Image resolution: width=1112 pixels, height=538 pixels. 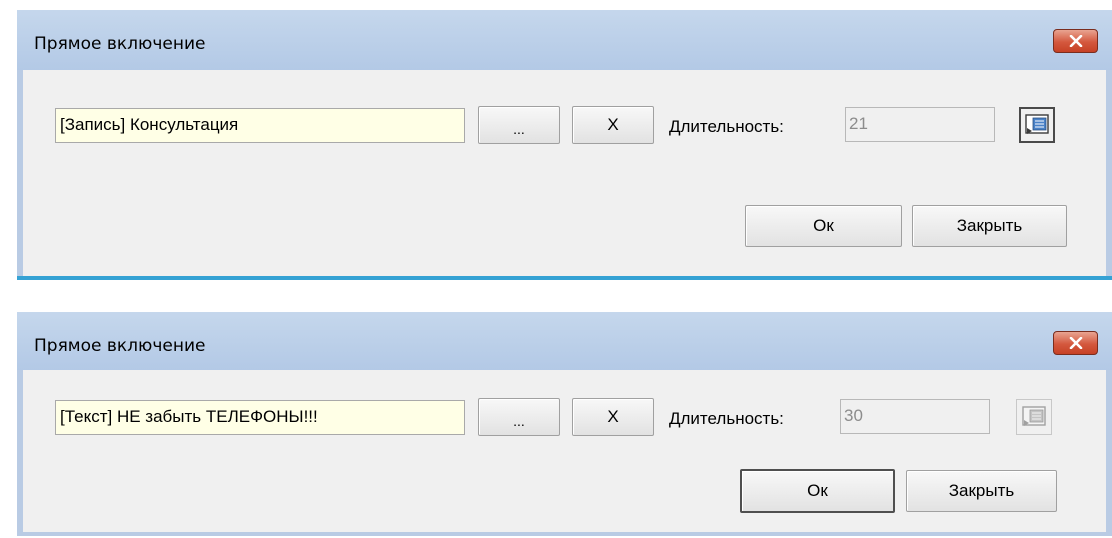 What do you see at coordinates (260, 417) in the screenshot?
I see `source-field: [Текст] НЕ забыть ТЕЛЕФОНЫ!!!` at bounding box center [260, 417].